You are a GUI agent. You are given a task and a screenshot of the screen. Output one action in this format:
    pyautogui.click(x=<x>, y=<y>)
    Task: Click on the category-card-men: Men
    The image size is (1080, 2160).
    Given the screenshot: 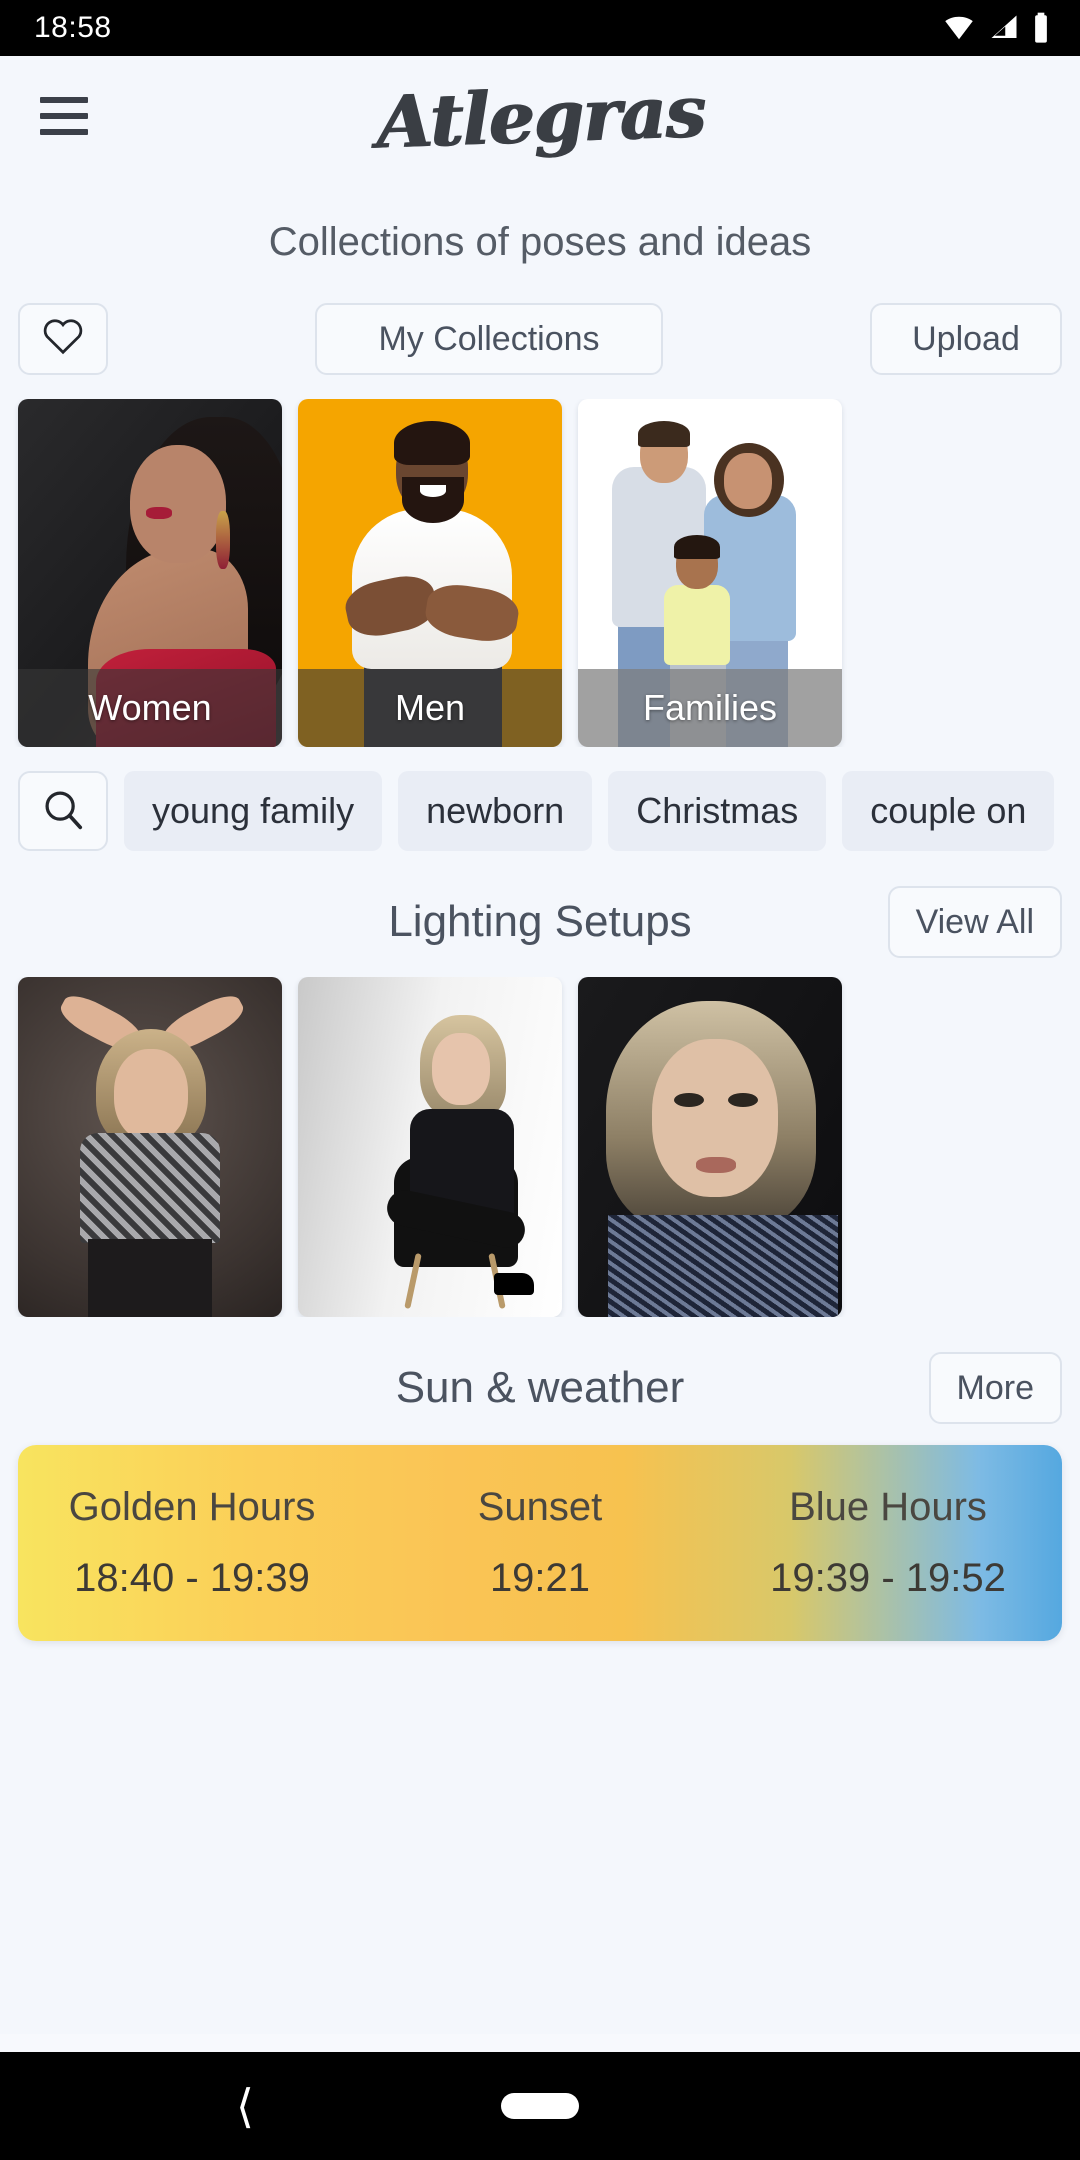 What is the action you would take?
    pyautogui.click(x=430, y=573)
    